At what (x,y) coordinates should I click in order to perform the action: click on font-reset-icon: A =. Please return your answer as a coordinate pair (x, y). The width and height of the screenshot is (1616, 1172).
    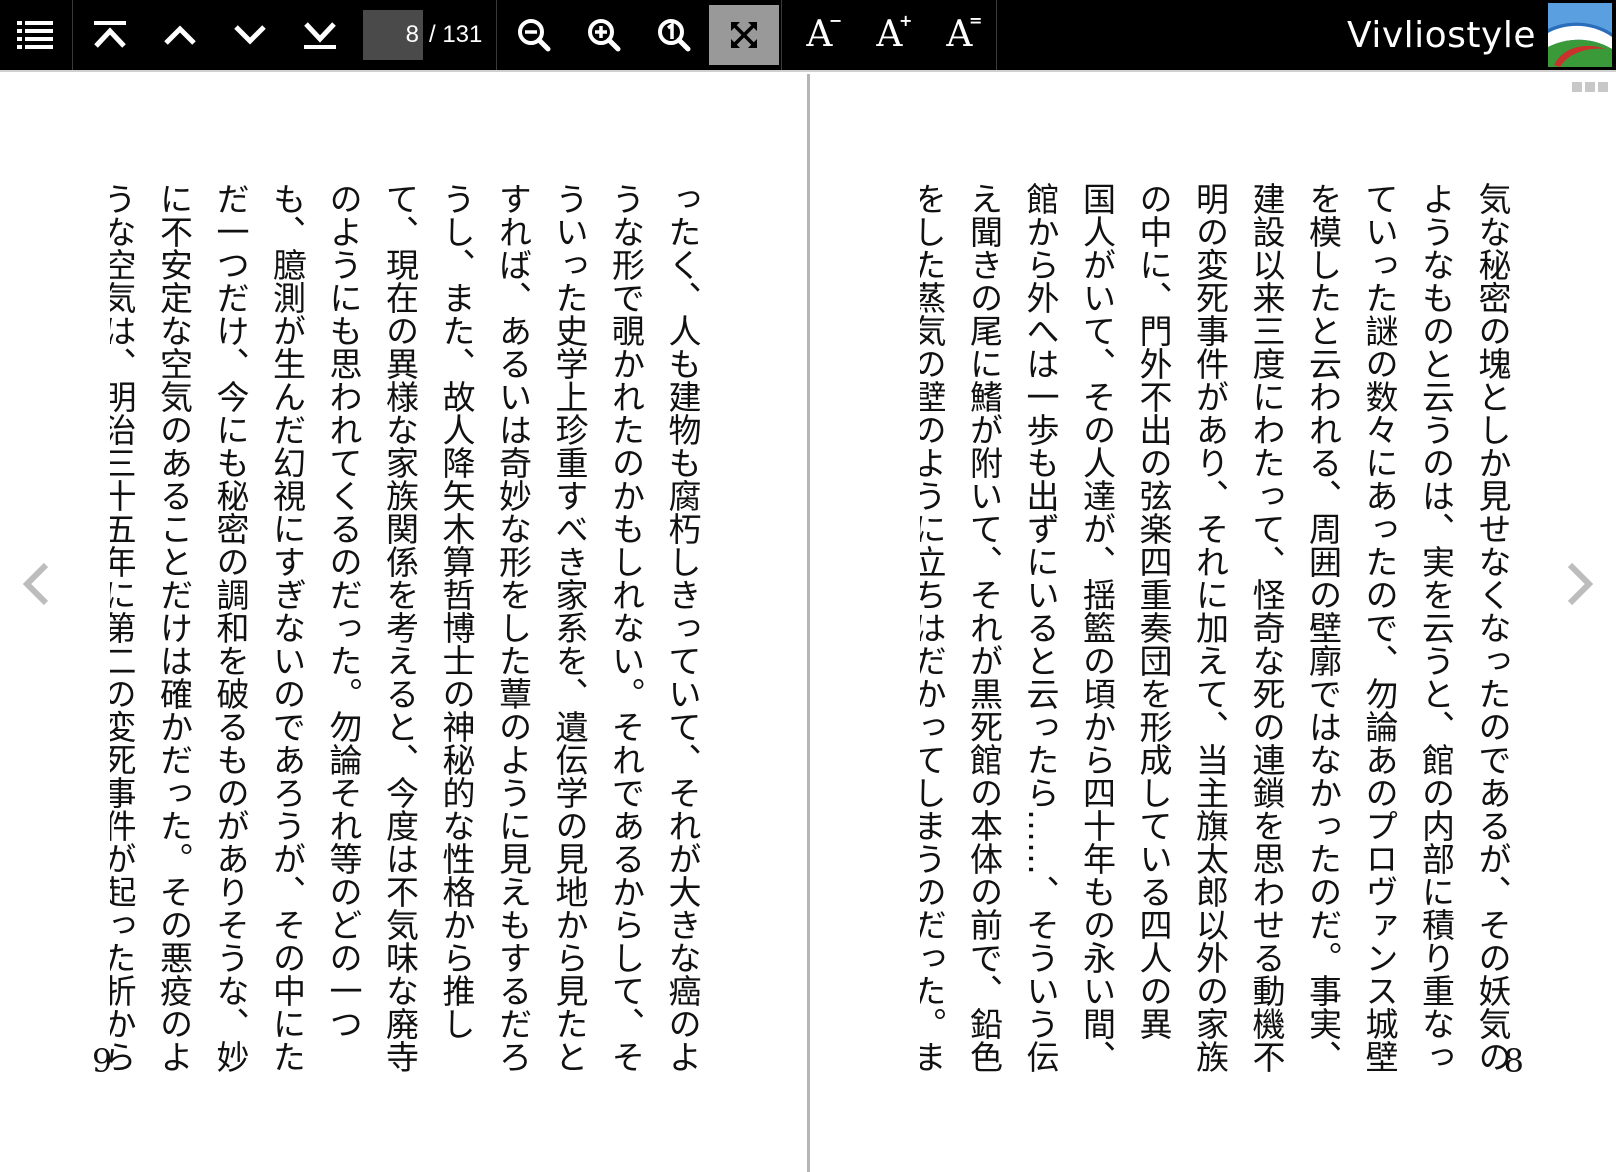
    Looking at the image, I should click on (964, 33).